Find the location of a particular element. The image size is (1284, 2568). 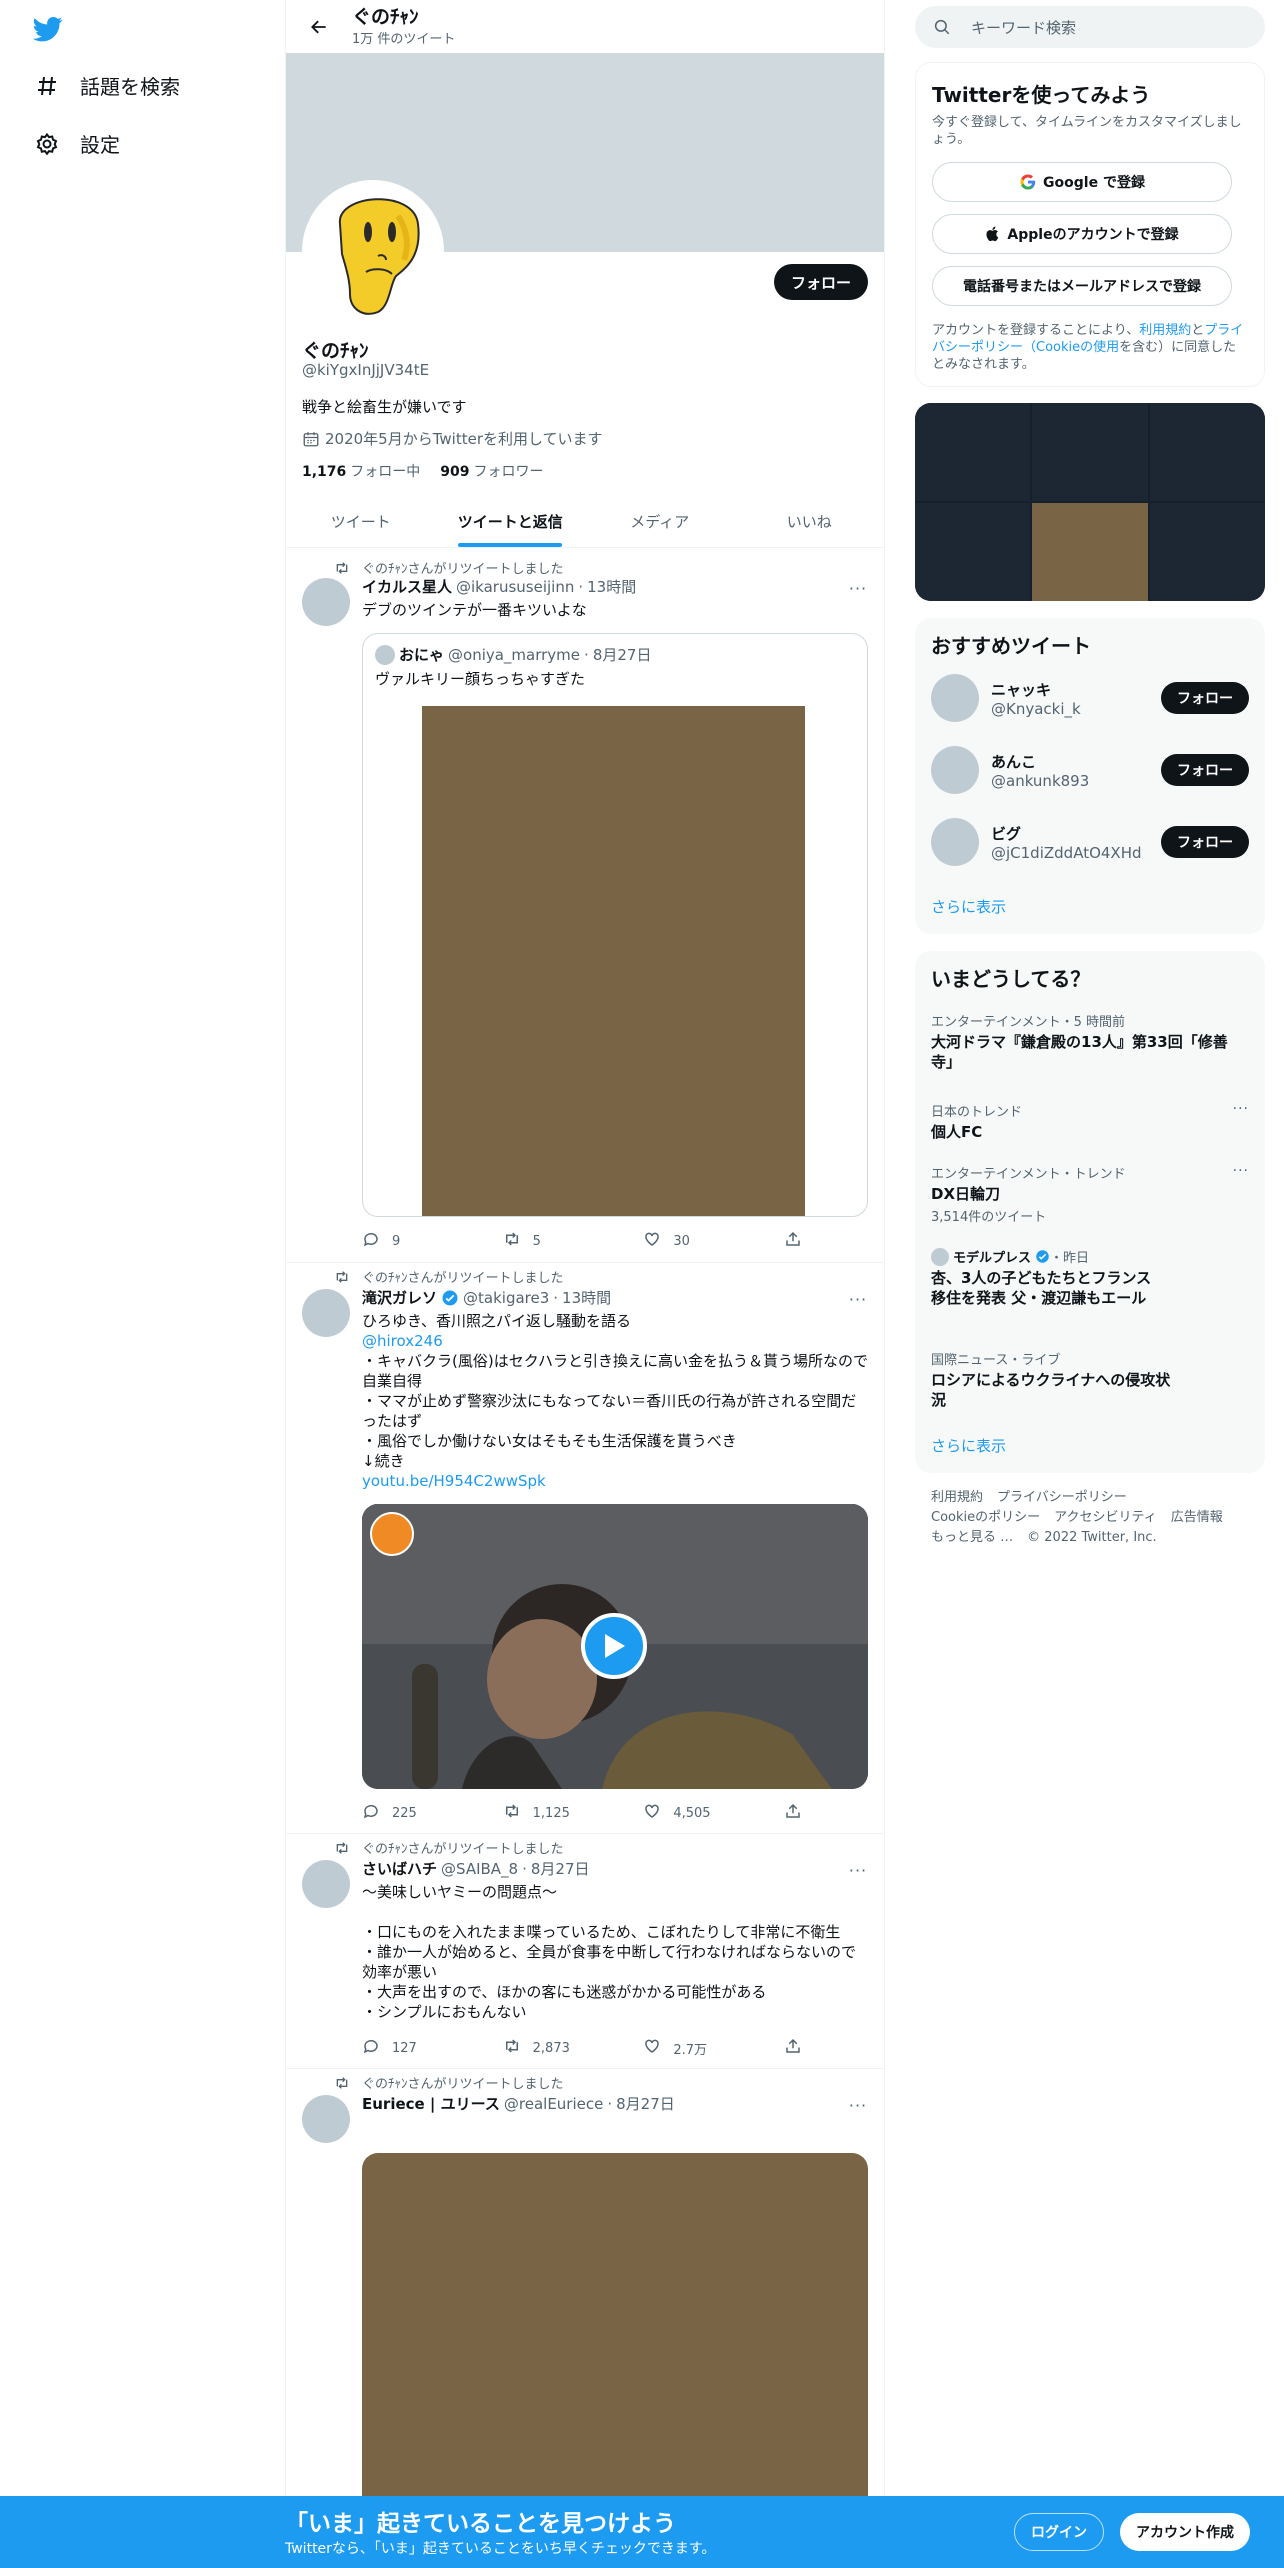

footer-link: 広告情報 is located at coordinates (1197, 1517).